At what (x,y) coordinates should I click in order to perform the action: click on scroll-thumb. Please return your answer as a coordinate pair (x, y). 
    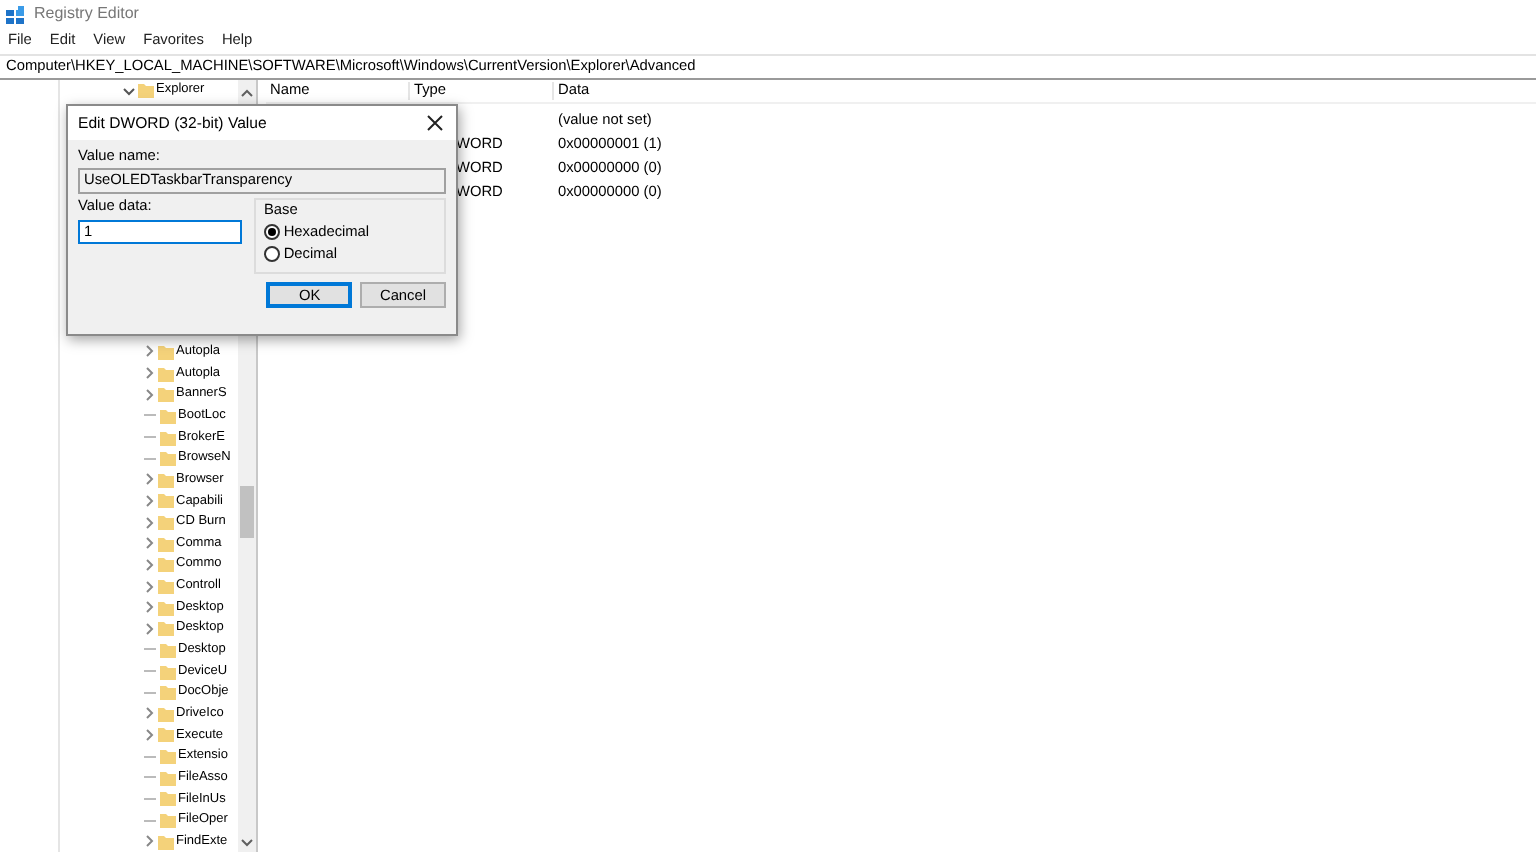
    Looking at the image, I should click on (247, 512).